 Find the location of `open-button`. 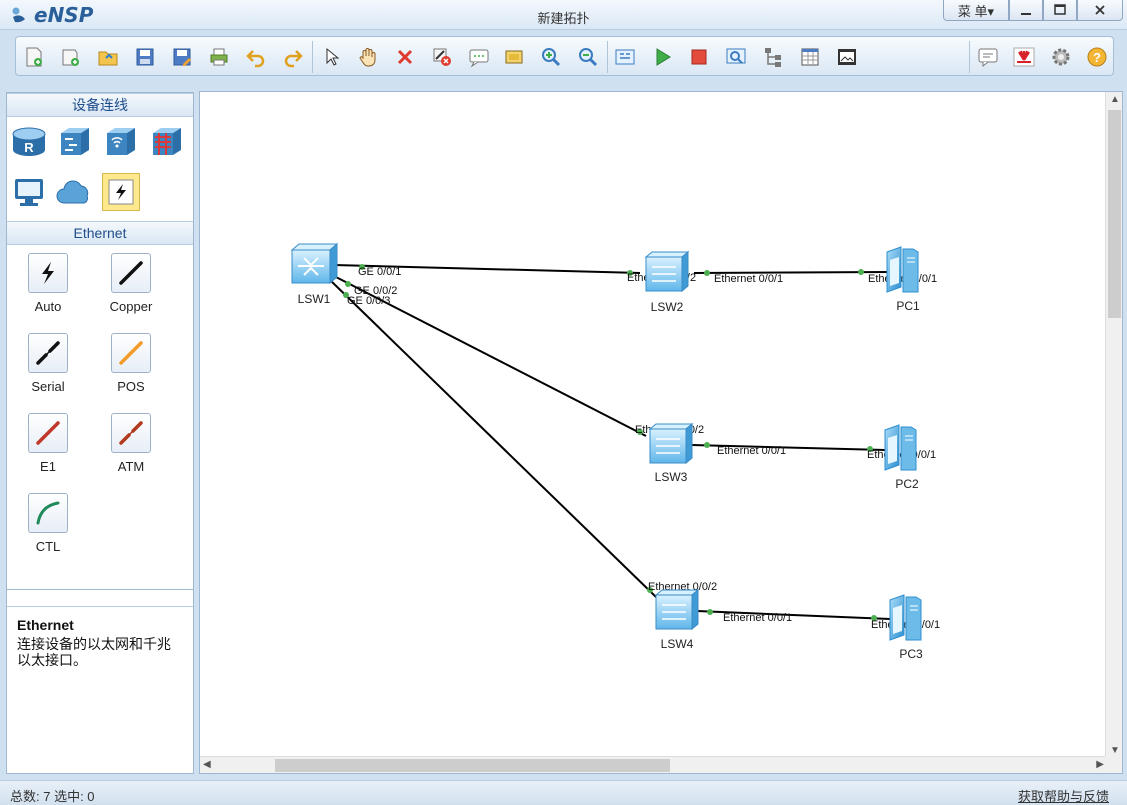

open-button is located at coordinates (108, 57).